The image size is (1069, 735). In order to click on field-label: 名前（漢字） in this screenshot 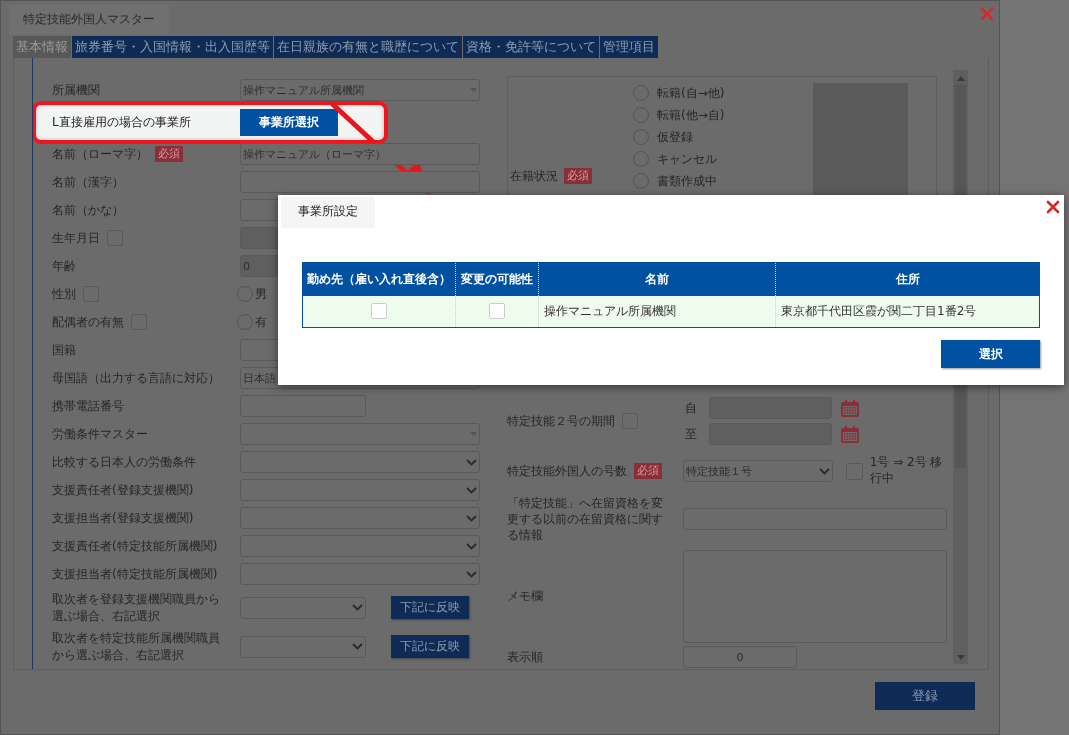, I will do `click(88, 182)`.